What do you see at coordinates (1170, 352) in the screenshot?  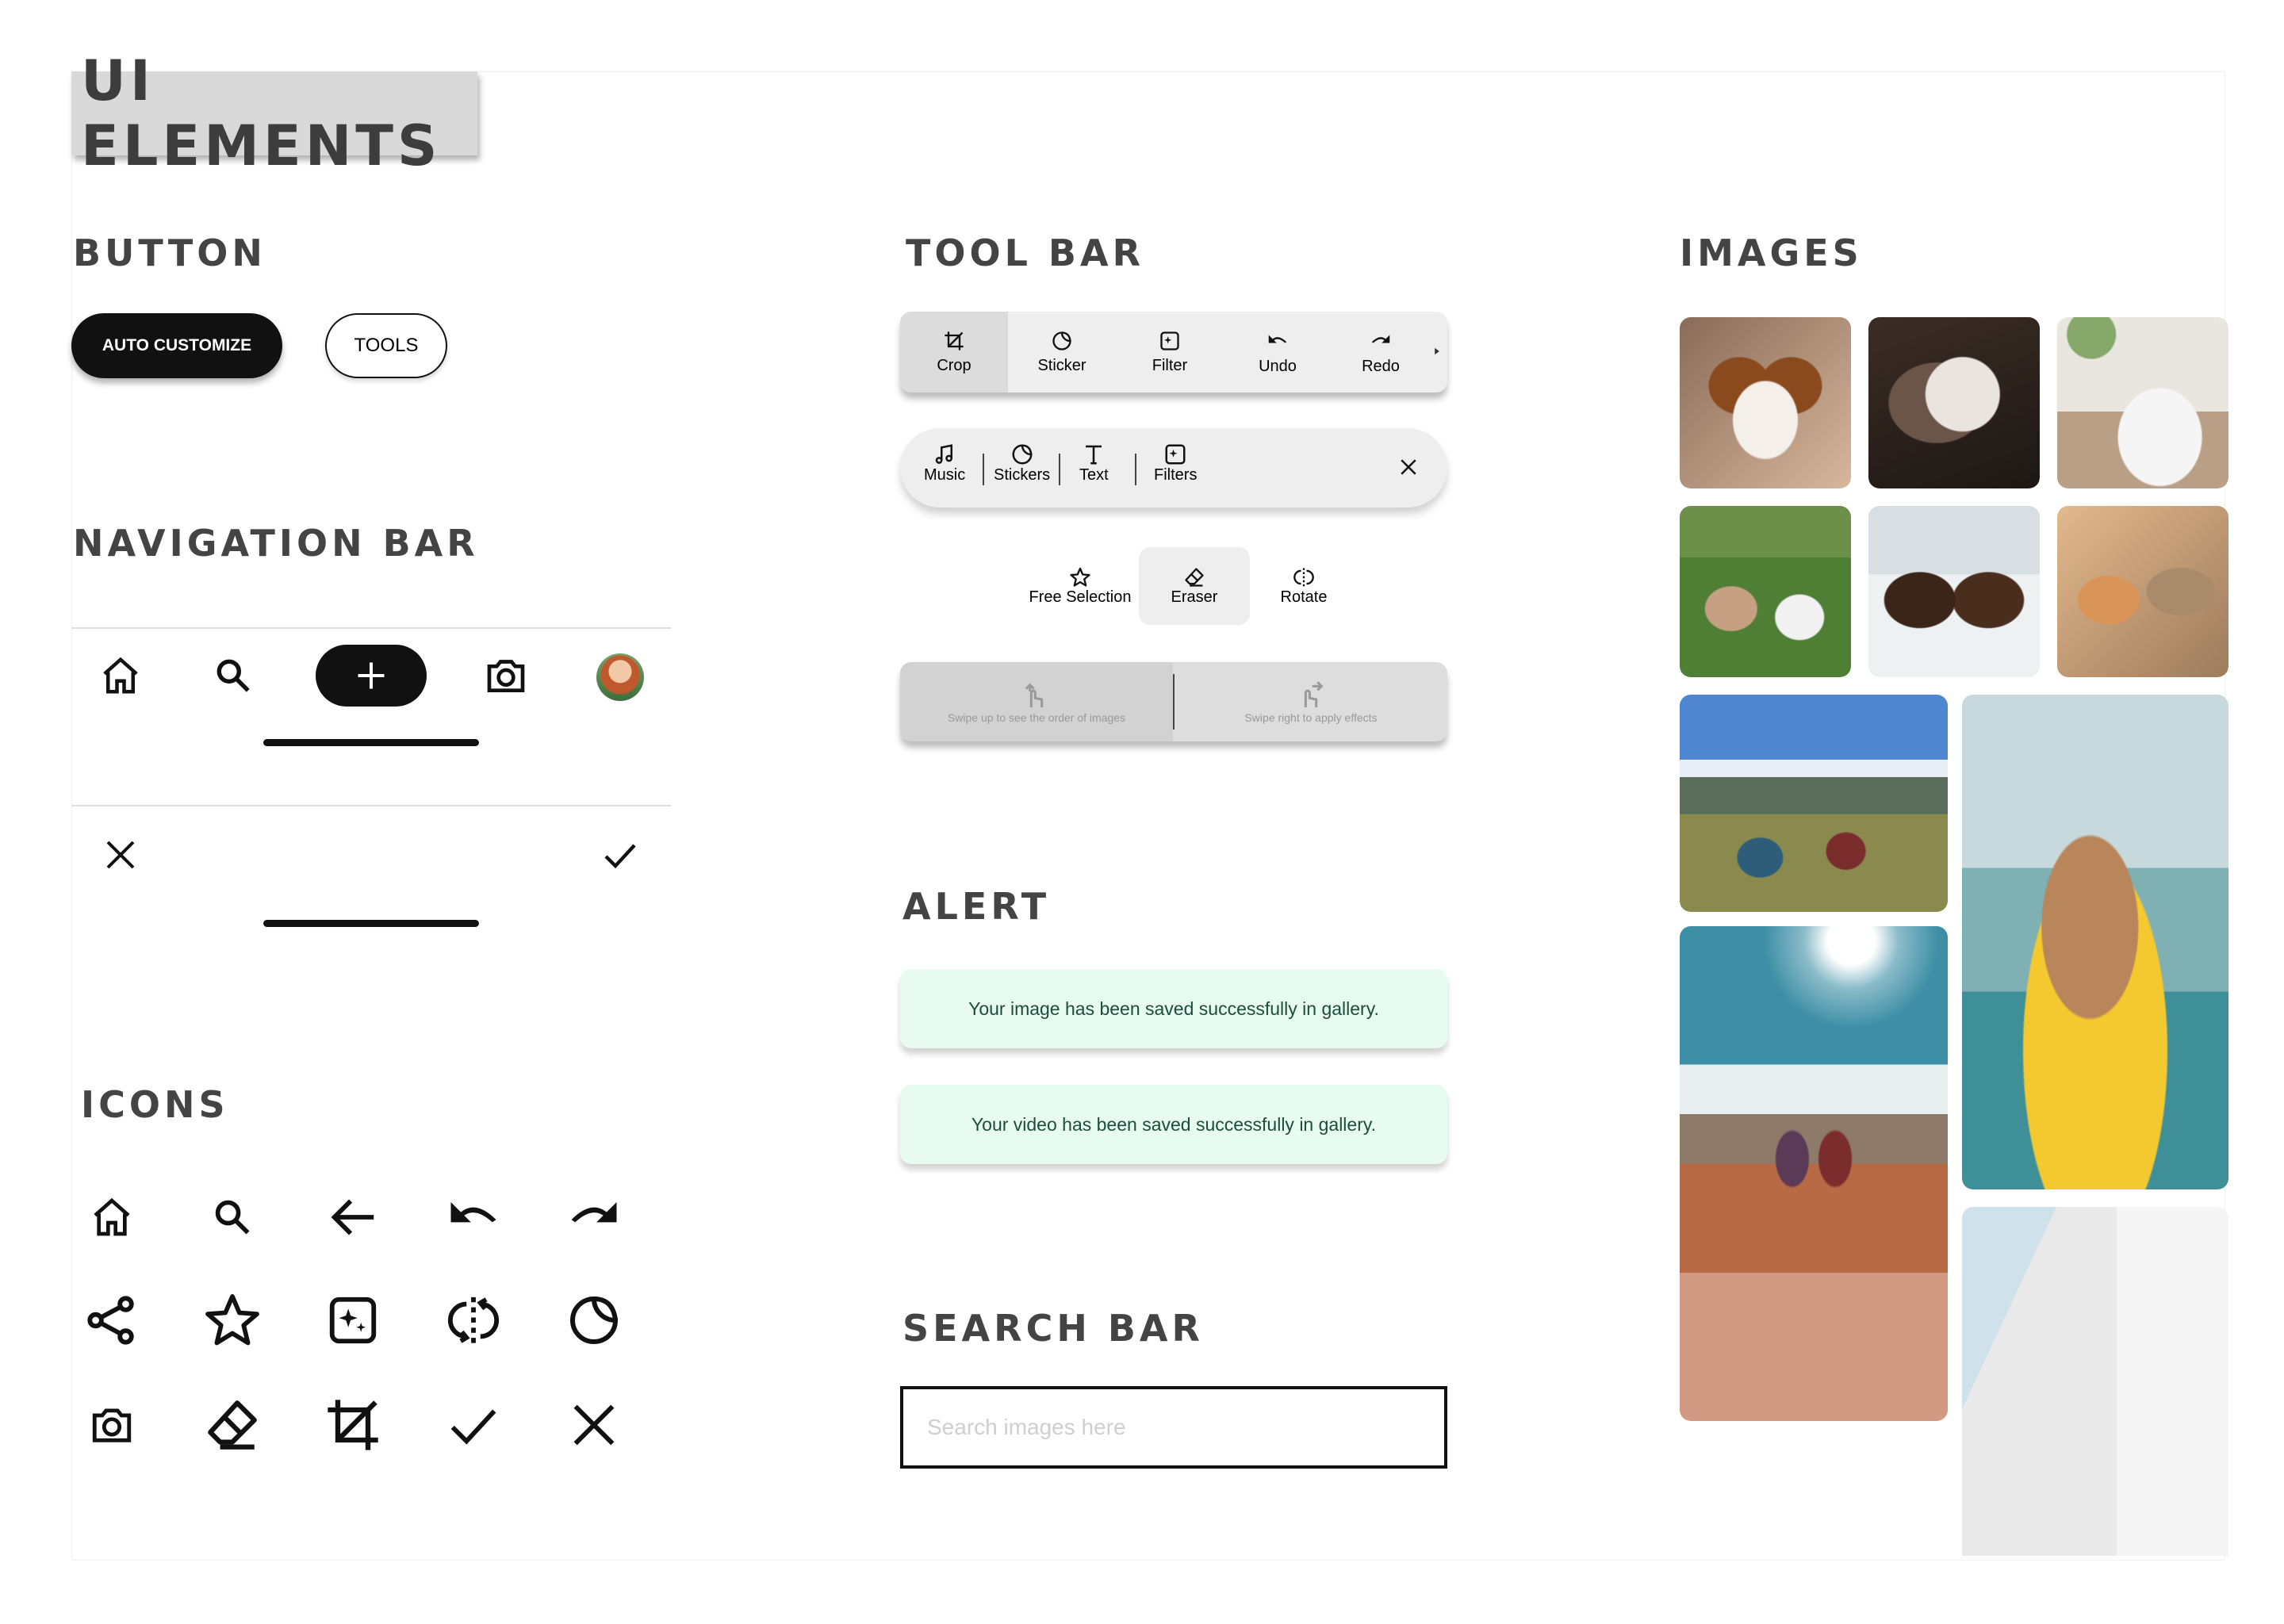 I see `toolbar-filter-button: Filter` at bounding box center [1170, 352].